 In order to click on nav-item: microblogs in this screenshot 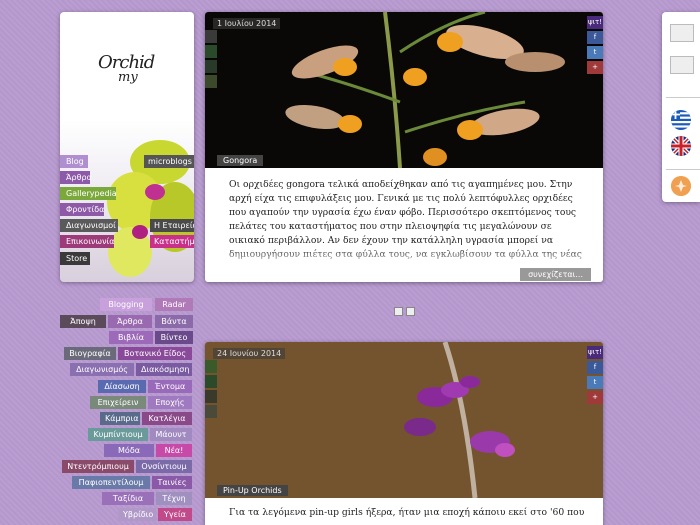, I will do `click(169, 161)`.